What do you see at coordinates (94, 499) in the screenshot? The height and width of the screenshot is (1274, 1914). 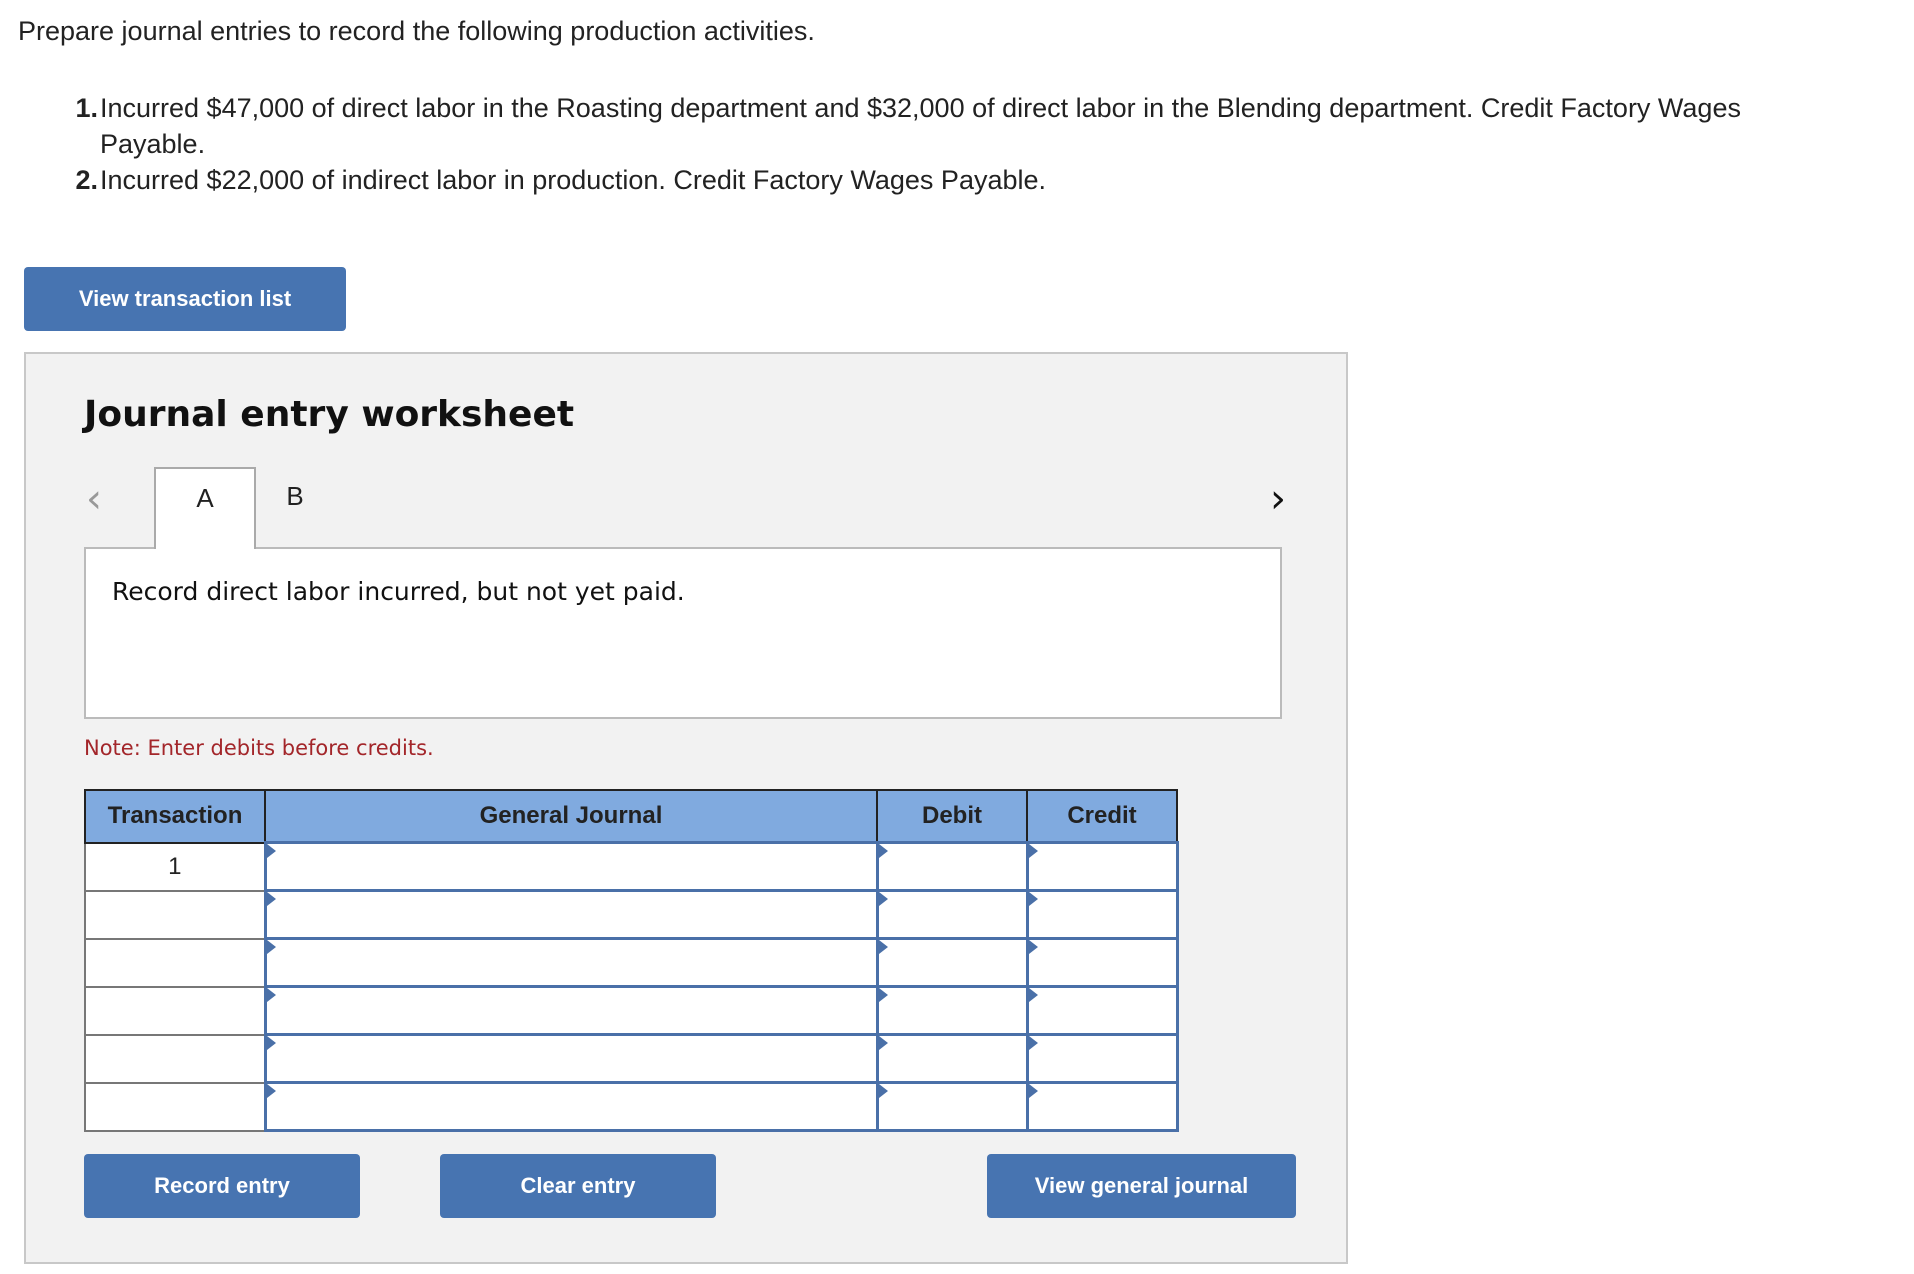 I see `chevron-left-icon: ‹` at bounding box center [94, 499].